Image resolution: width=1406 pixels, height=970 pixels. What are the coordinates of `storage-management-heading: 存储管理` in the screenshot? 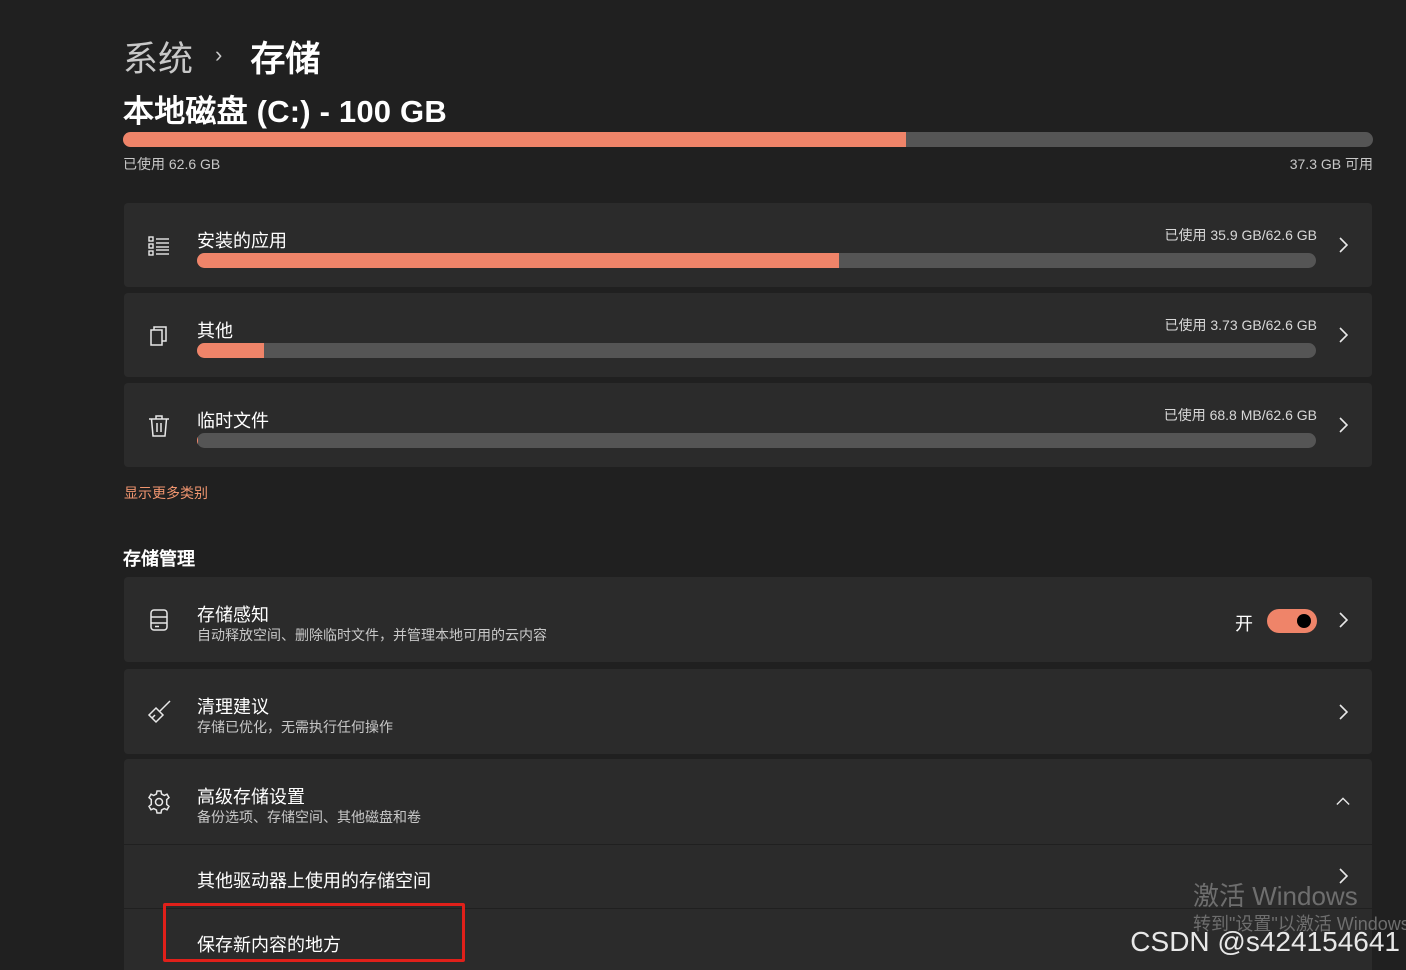 It's located at (159, 559).